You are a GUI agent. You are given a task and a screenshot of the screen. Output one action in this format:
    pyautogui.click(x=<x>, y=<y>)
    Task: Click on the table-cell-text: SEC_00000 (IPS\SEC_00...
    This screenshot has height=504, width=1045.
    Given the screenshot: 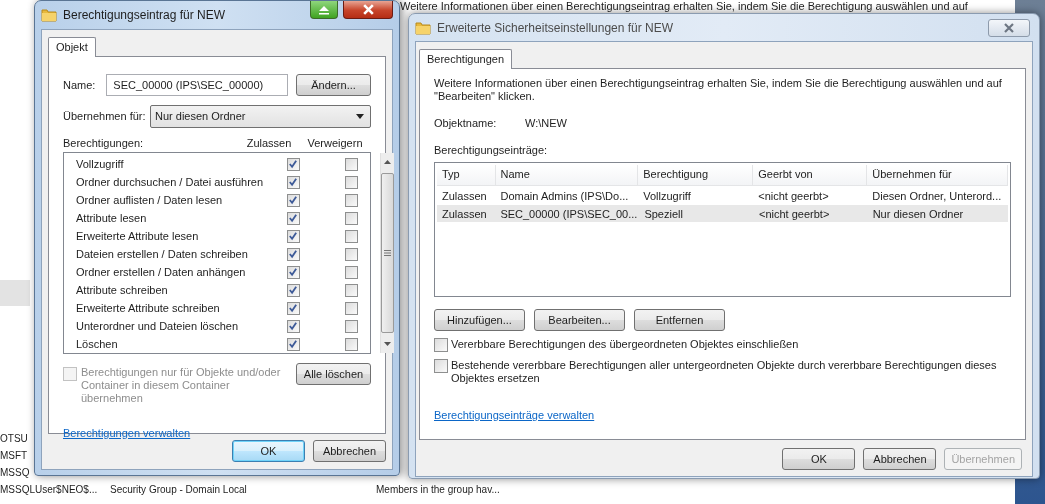 What is the action you would take?
    pyautogui.click(x=569, y=213)
    